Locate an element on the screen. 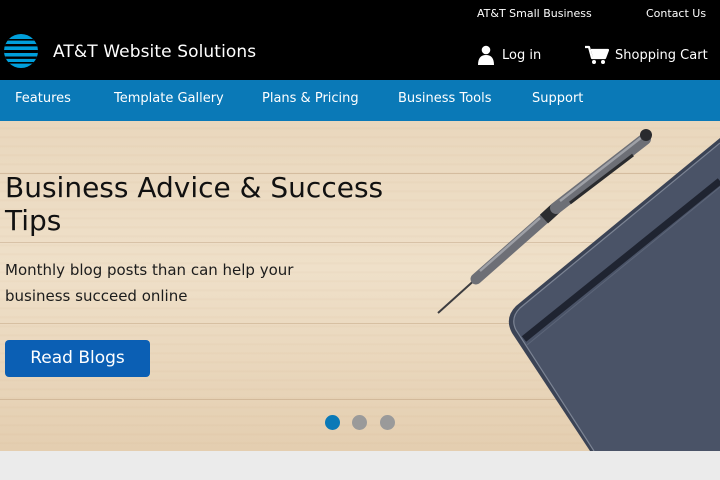 The height and width of the screenshot is (480, 720). nav-item-business-tools: Business Tools is located at coordinates (444, 100).